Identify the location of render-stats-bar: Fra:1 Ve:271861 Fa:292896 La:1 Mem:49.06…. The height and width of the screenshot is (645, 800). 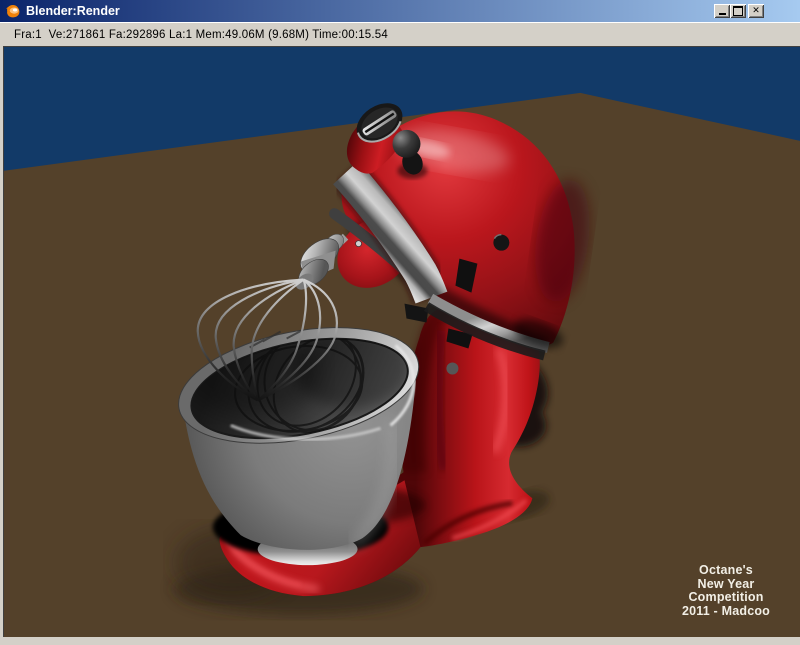
(400, 34).